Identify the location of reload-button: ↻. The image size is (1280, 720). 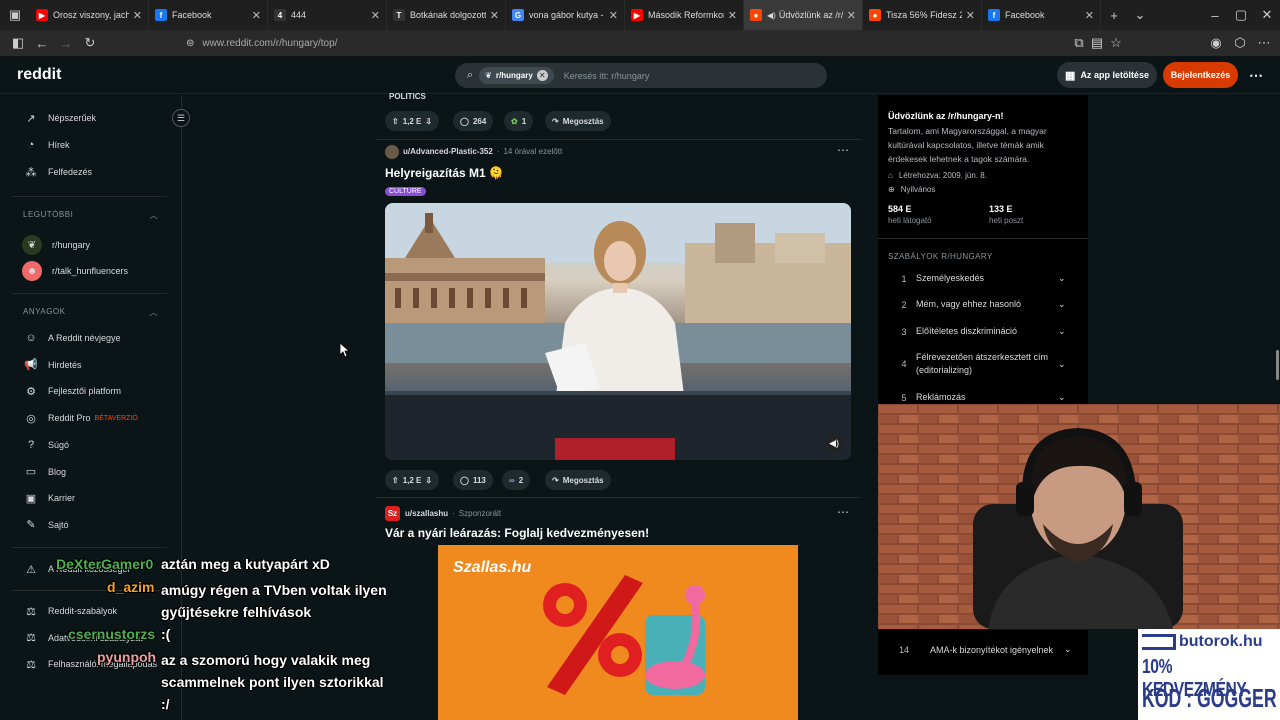
(90, 43).